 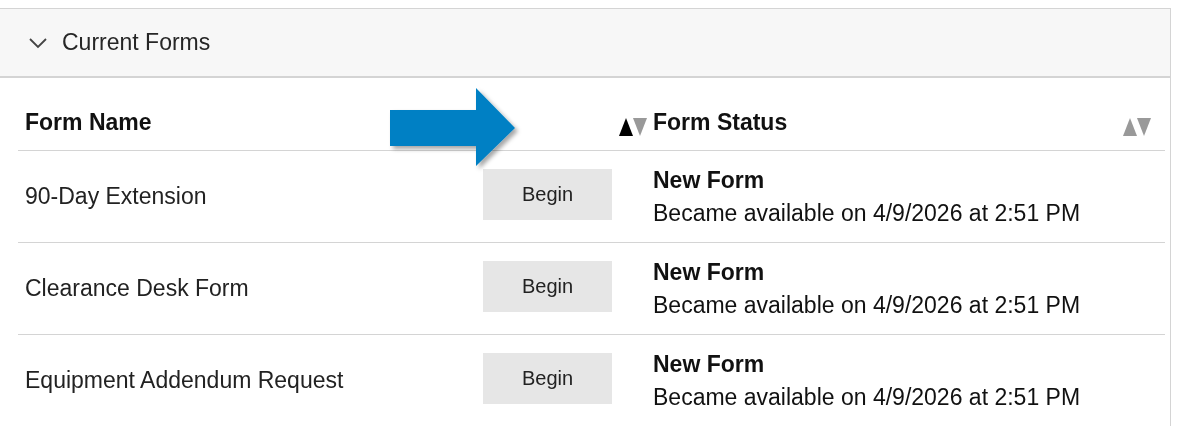 What do you see at coordinates (634, 127) in the screenshot?
I see `sort-icon` at bounding box center [634, 127].